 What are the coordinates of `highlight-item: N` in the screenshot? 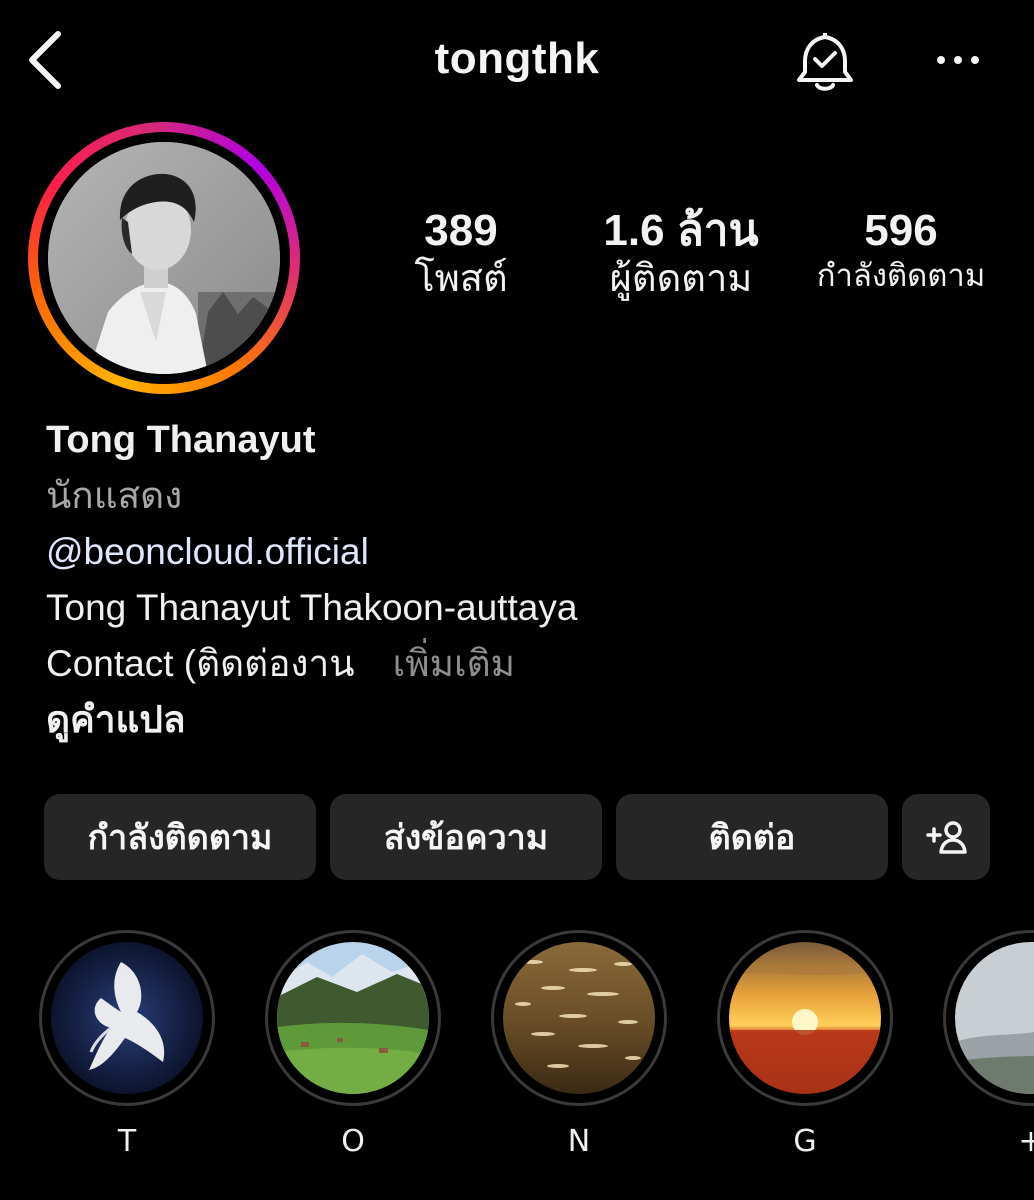 It's located at (579, 1044).